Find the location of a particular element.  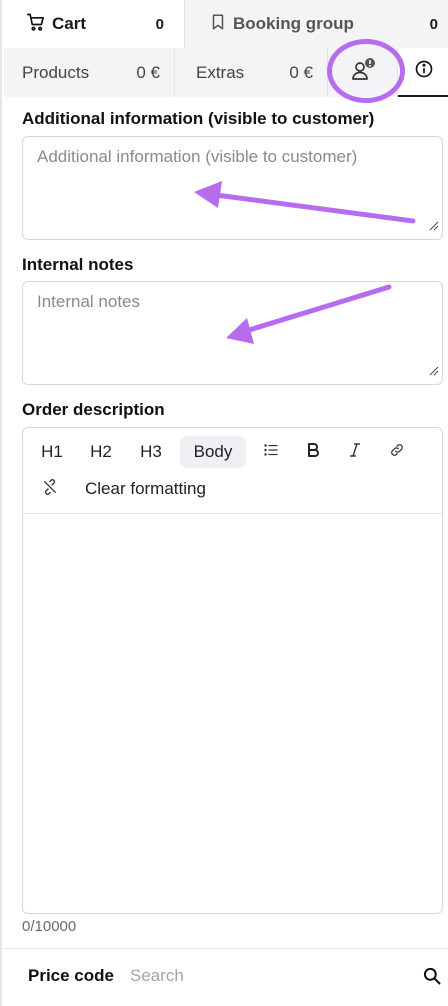

tab-products: Products 0 € is located at coordinates (89, 72).